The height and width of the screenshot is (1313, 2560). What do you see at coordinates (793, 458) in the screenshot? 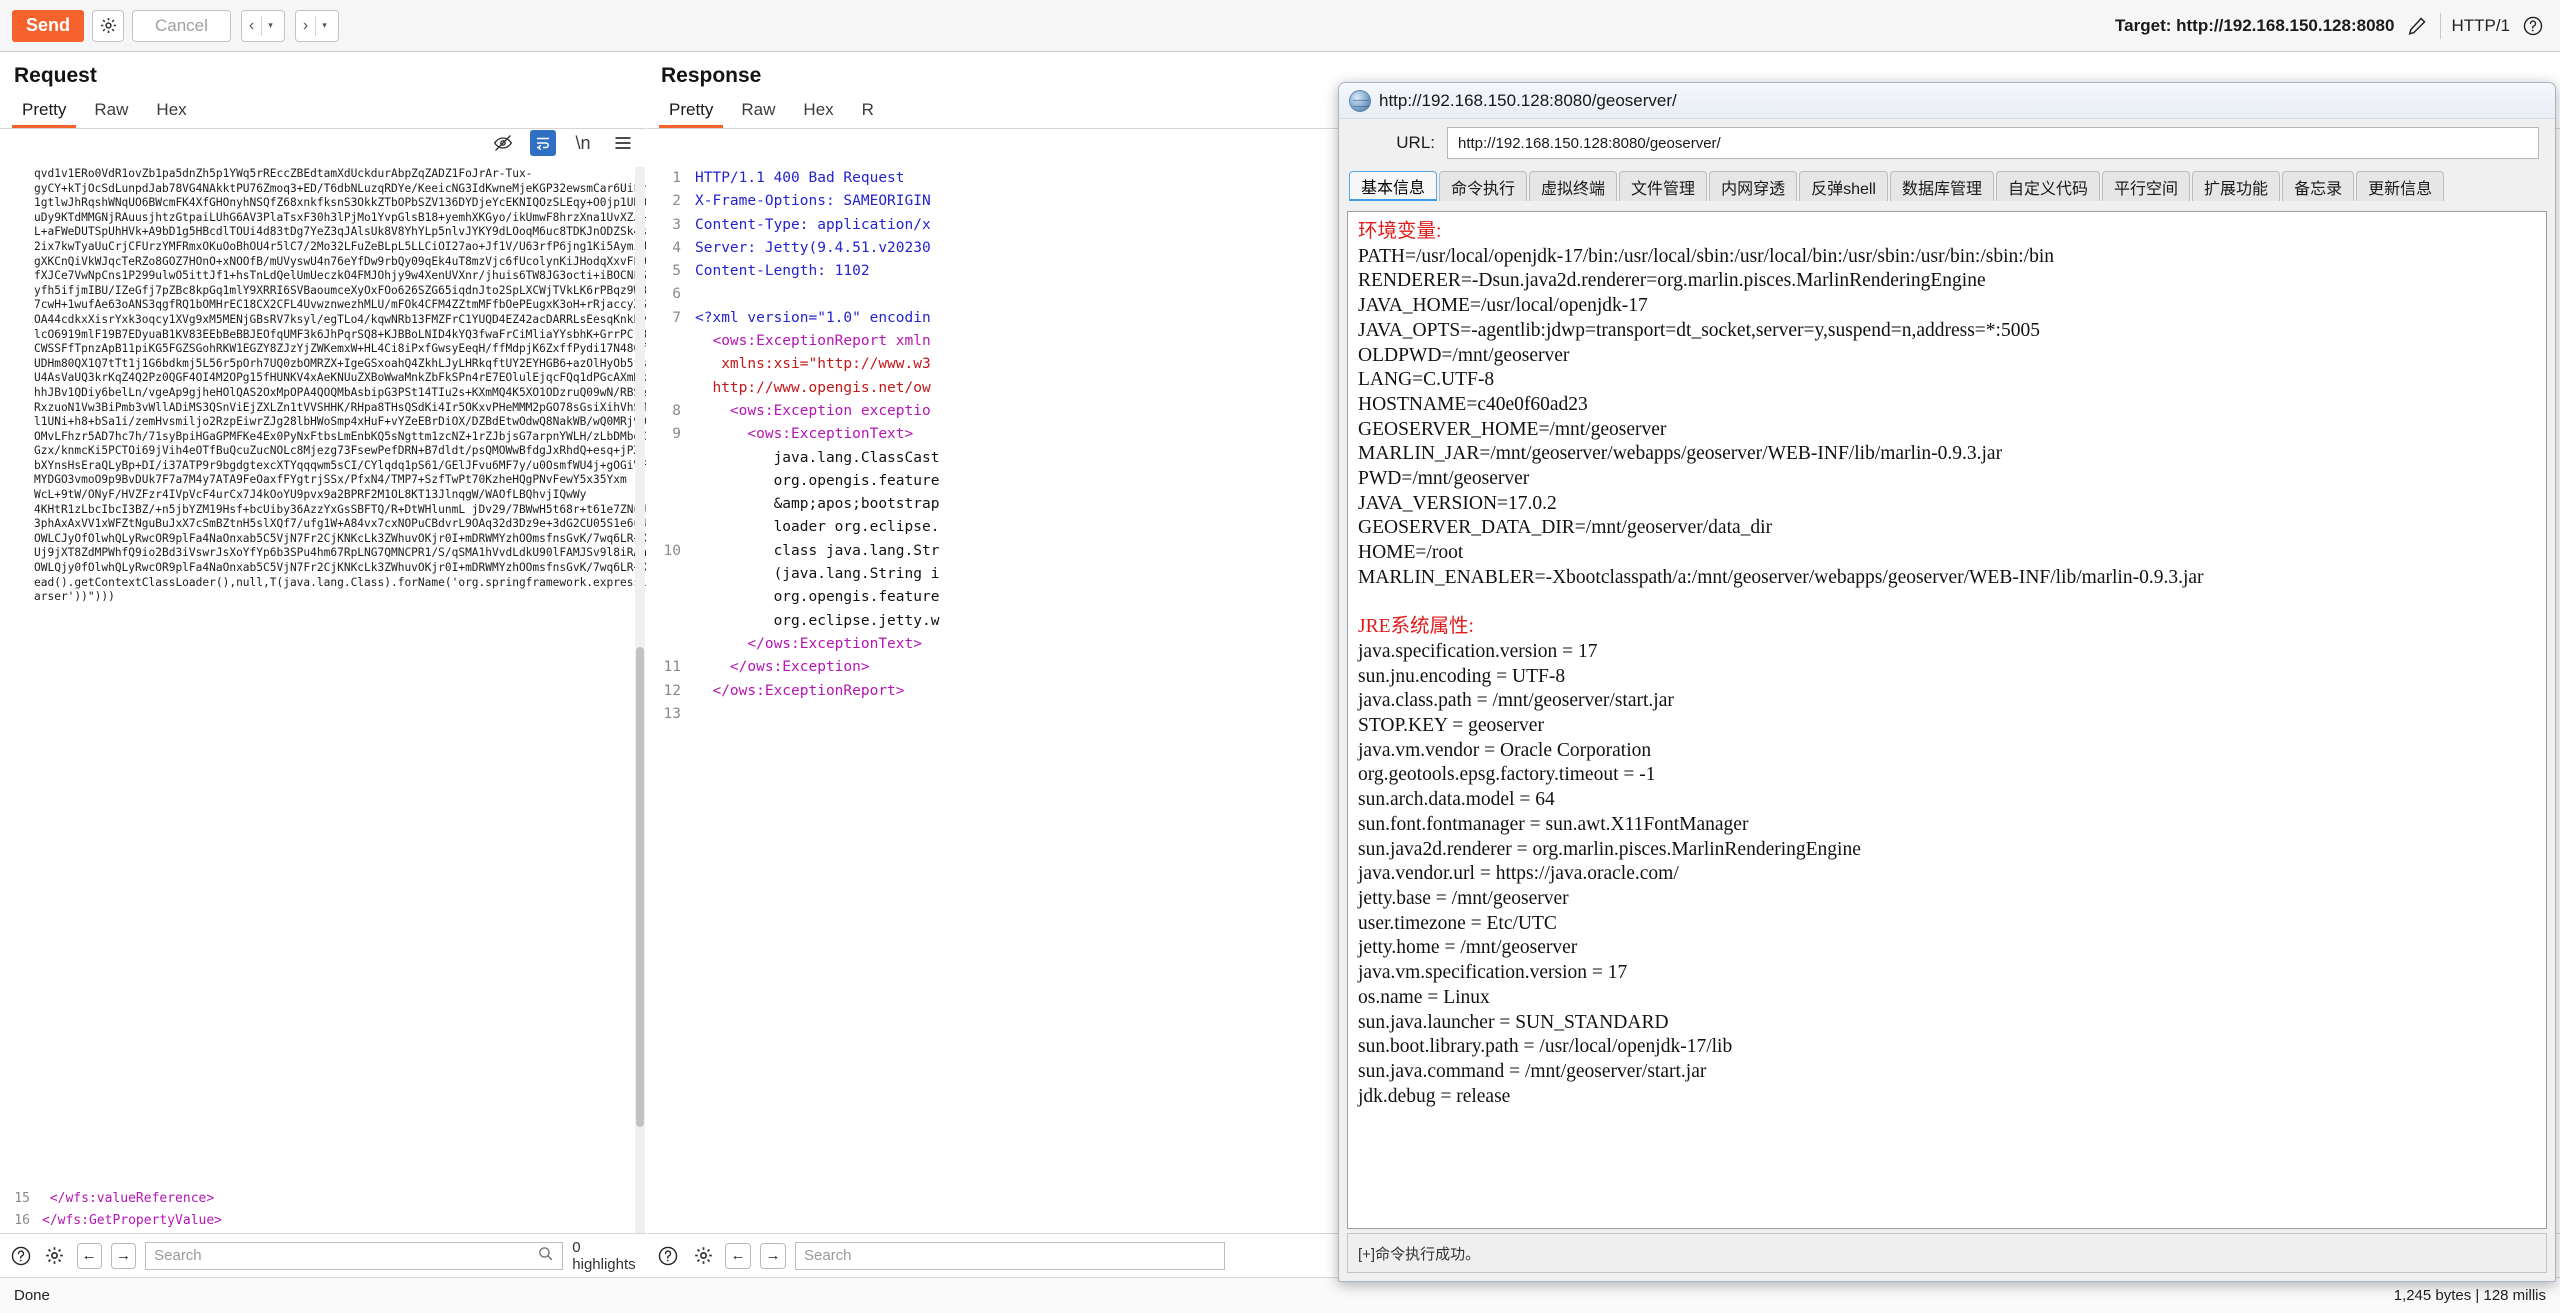
I see `response-line: java.lang.ClassCast` at bounding box center [793, 458].